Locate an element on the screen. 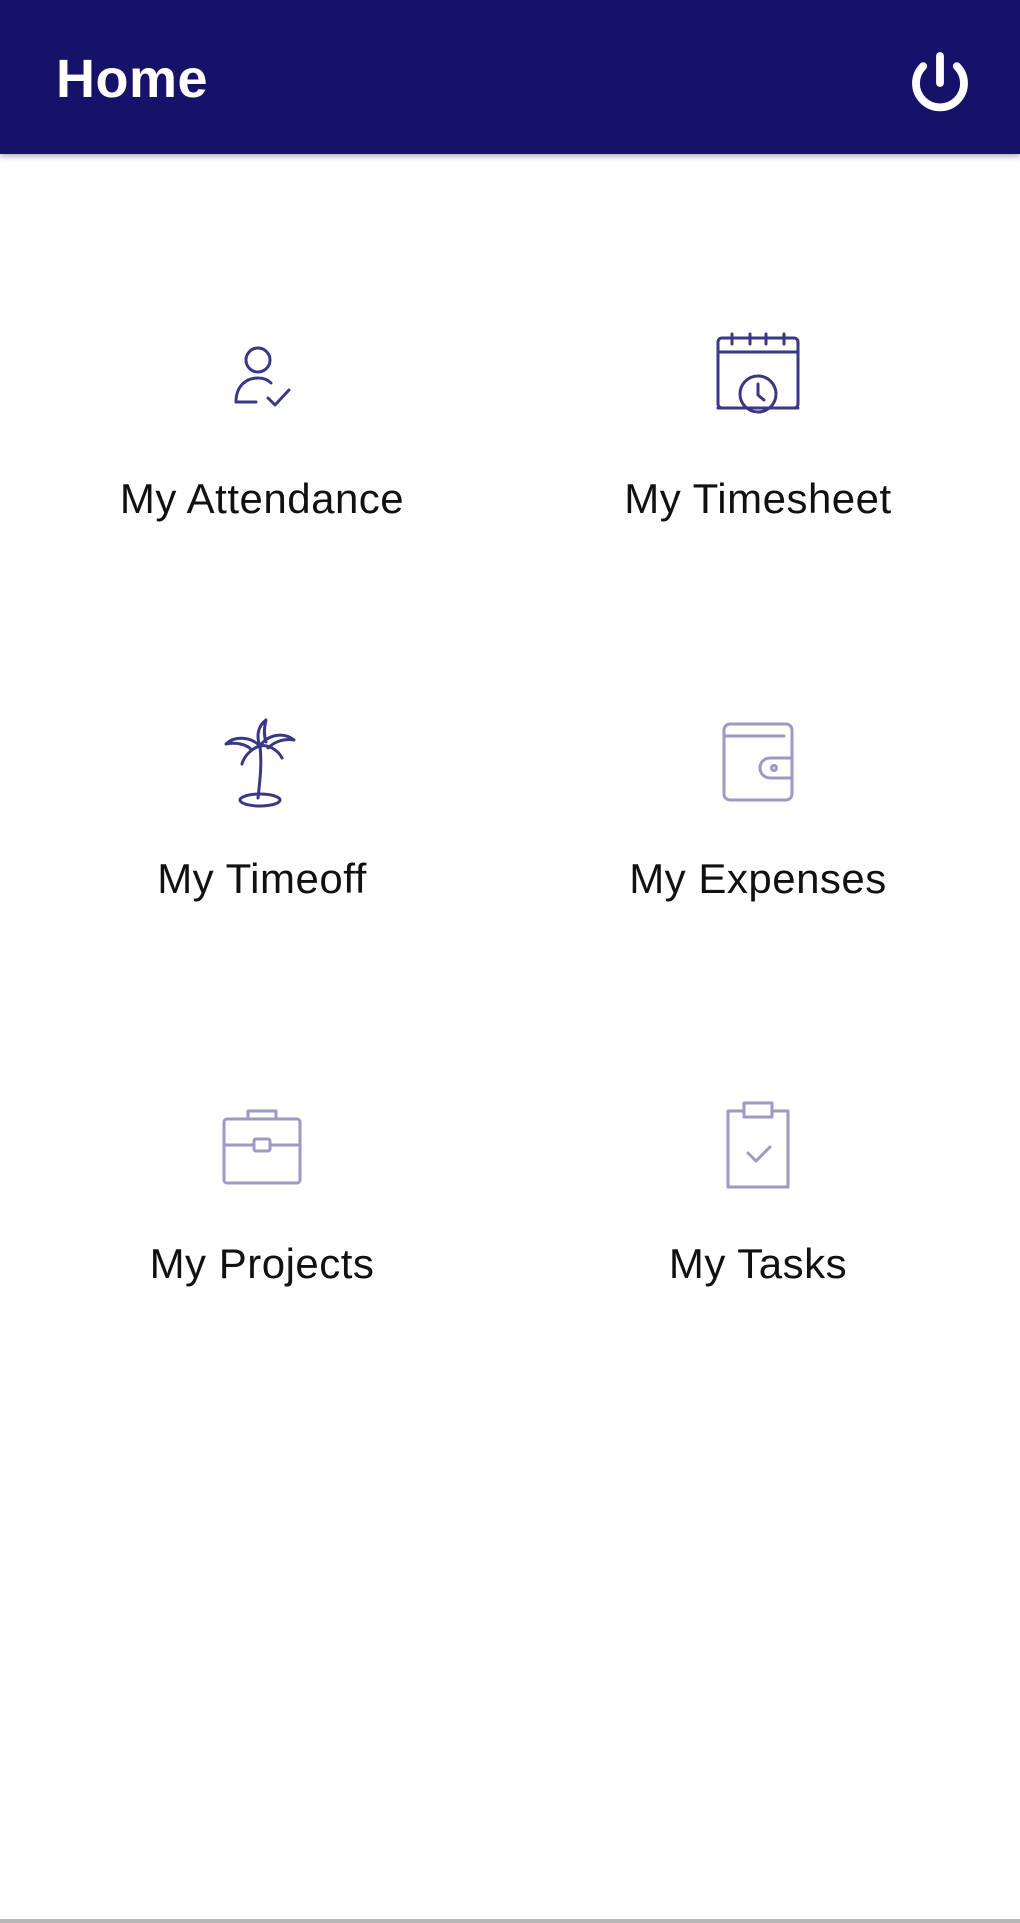  clipboard-check-icon is located at coordinates (758, 1147).